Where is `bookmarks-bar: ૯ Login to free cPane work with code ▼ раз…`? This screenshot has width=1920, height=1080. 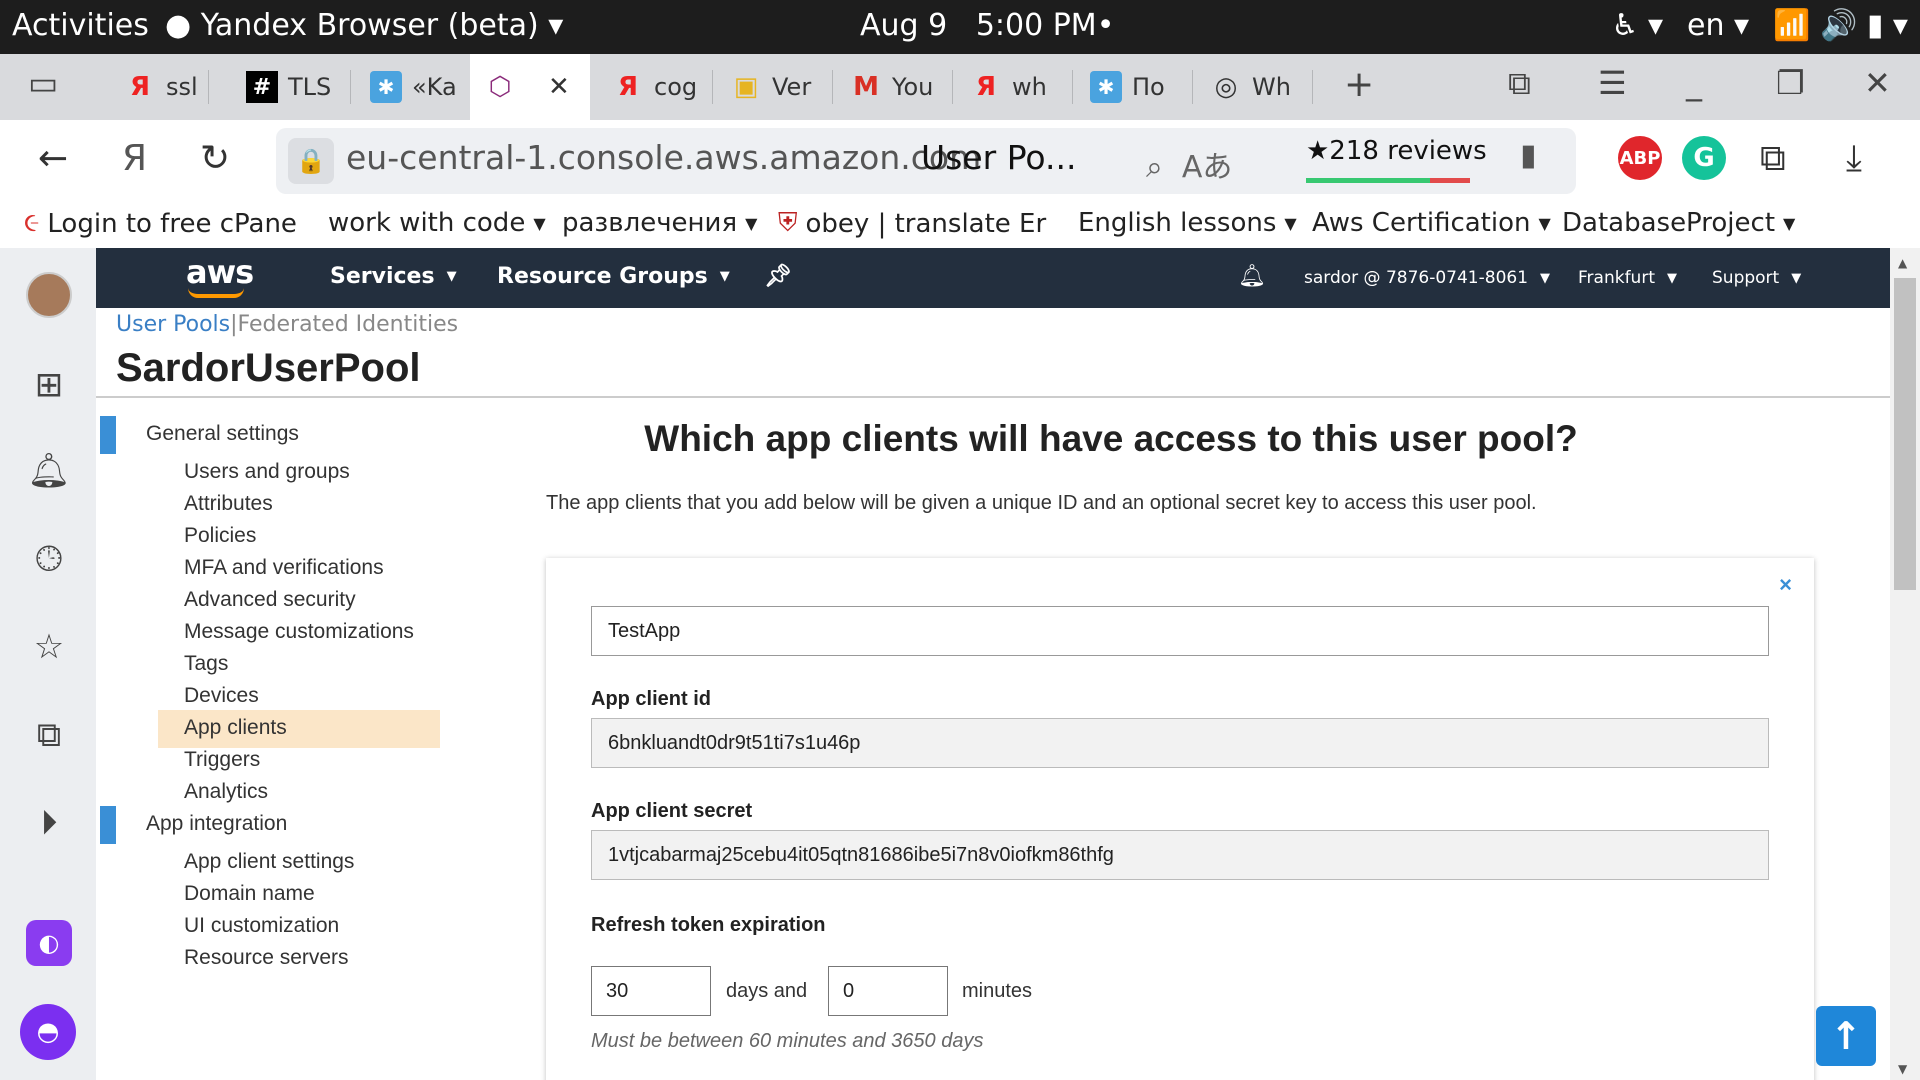 bookmarks-bar: ૯ Login to free cPane work with code ▼ раз… is located at coordinates (960, 225).